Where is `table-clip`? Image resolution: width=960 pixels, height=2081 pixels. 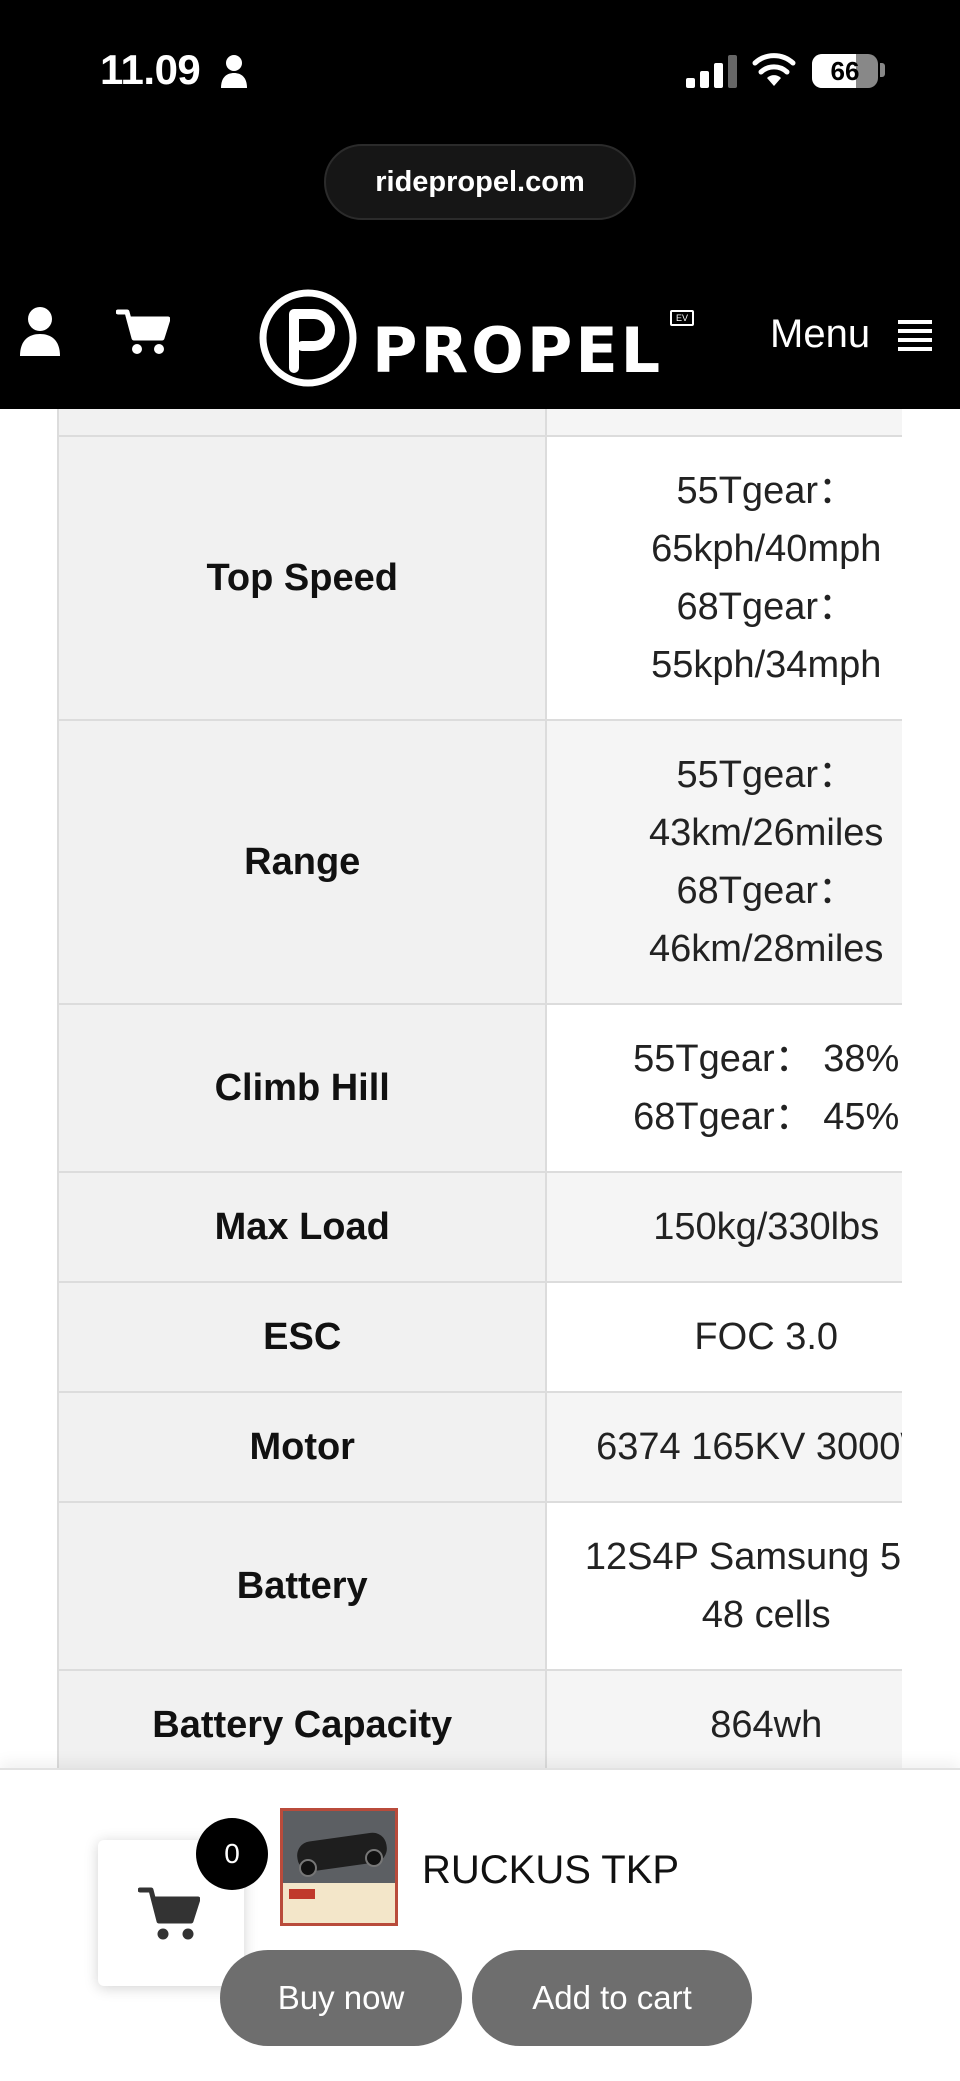 table-clip is located at coordinates (931, 1089).